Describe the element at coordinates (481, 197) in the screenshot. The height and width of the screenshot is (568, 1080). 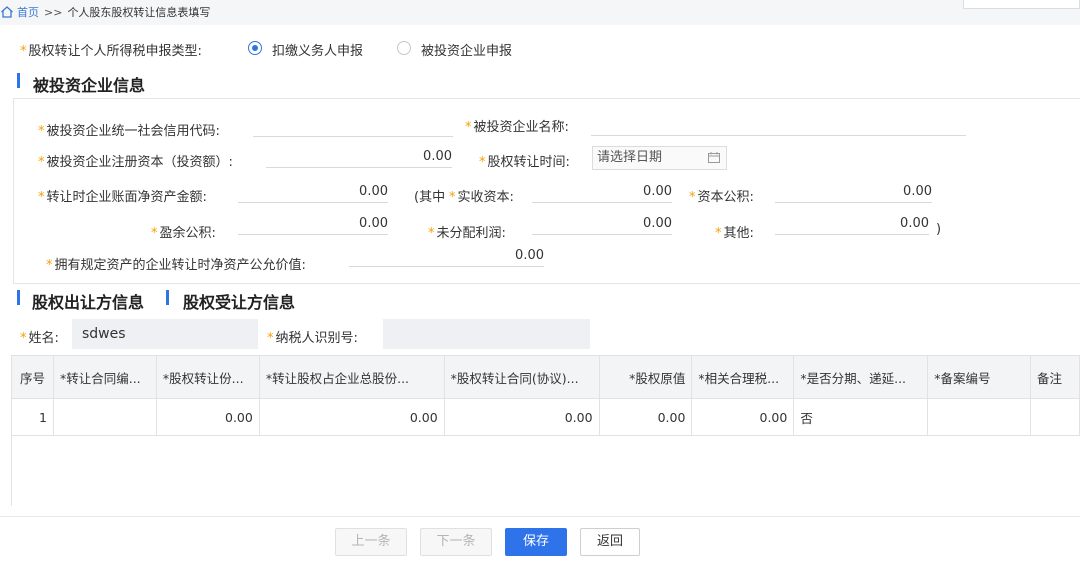
I see `paid-in-capital-label: * 实收资本:` at that location.